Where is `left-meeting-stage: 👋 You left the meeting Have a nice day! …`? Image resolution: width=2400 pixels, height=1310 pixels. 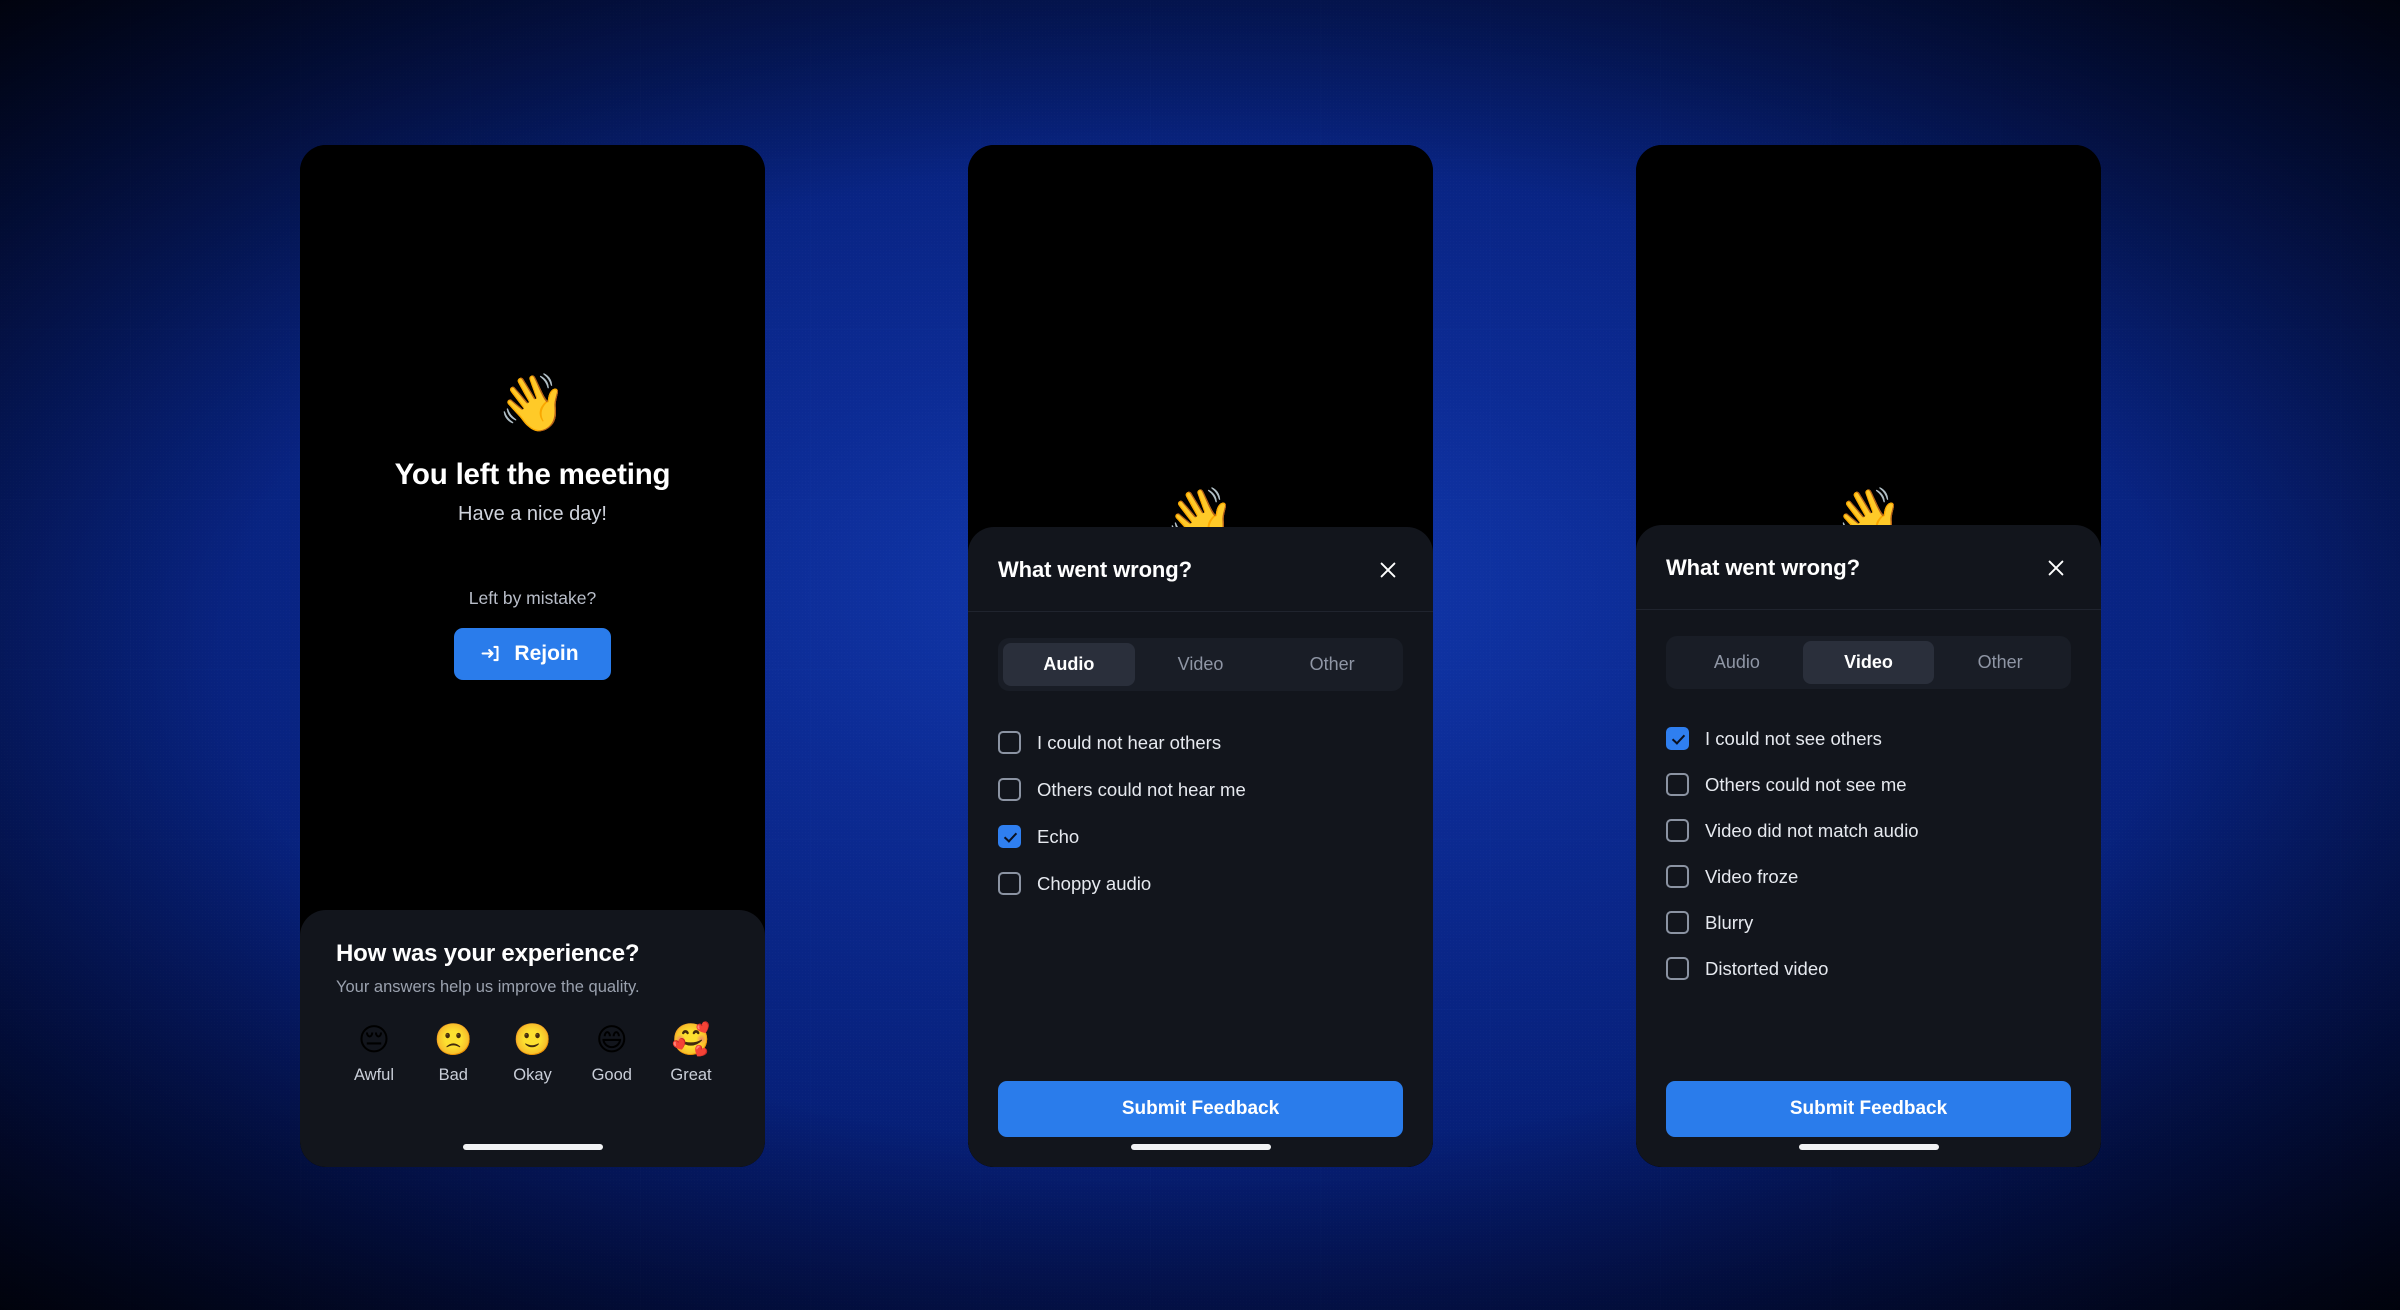
left-meeting-stage: 👋 You left the meeting Have a nice day! … is located at coordinates (532, 527).